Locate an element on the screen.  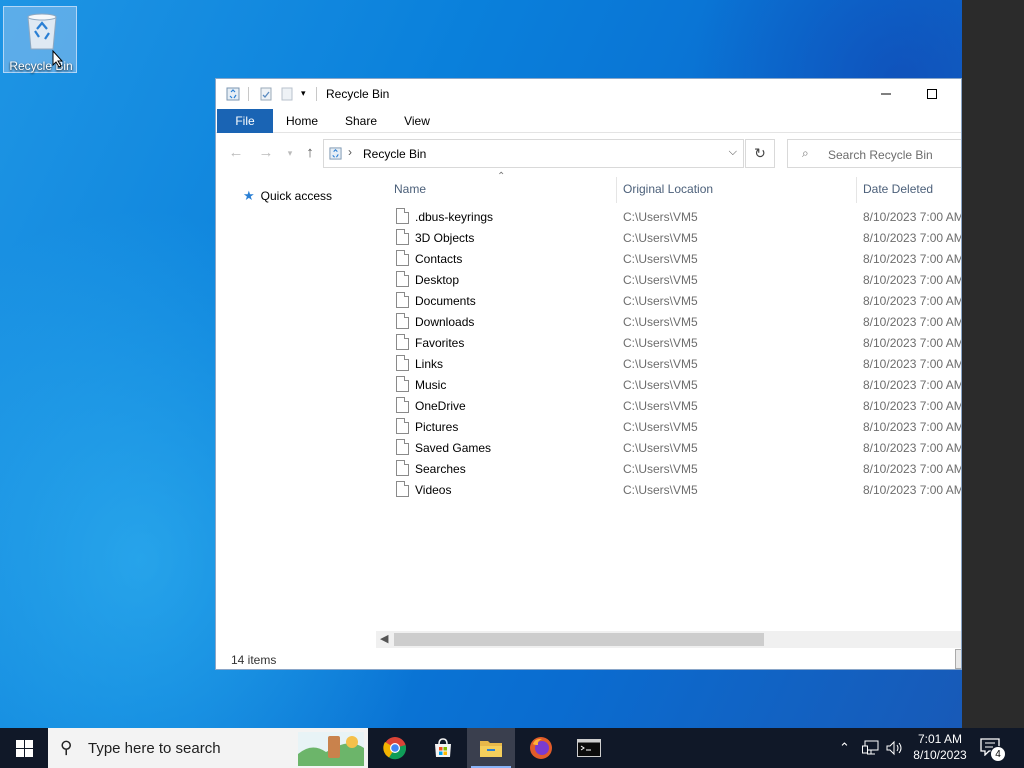
taskbar-store is located at coordinates (443, 748).